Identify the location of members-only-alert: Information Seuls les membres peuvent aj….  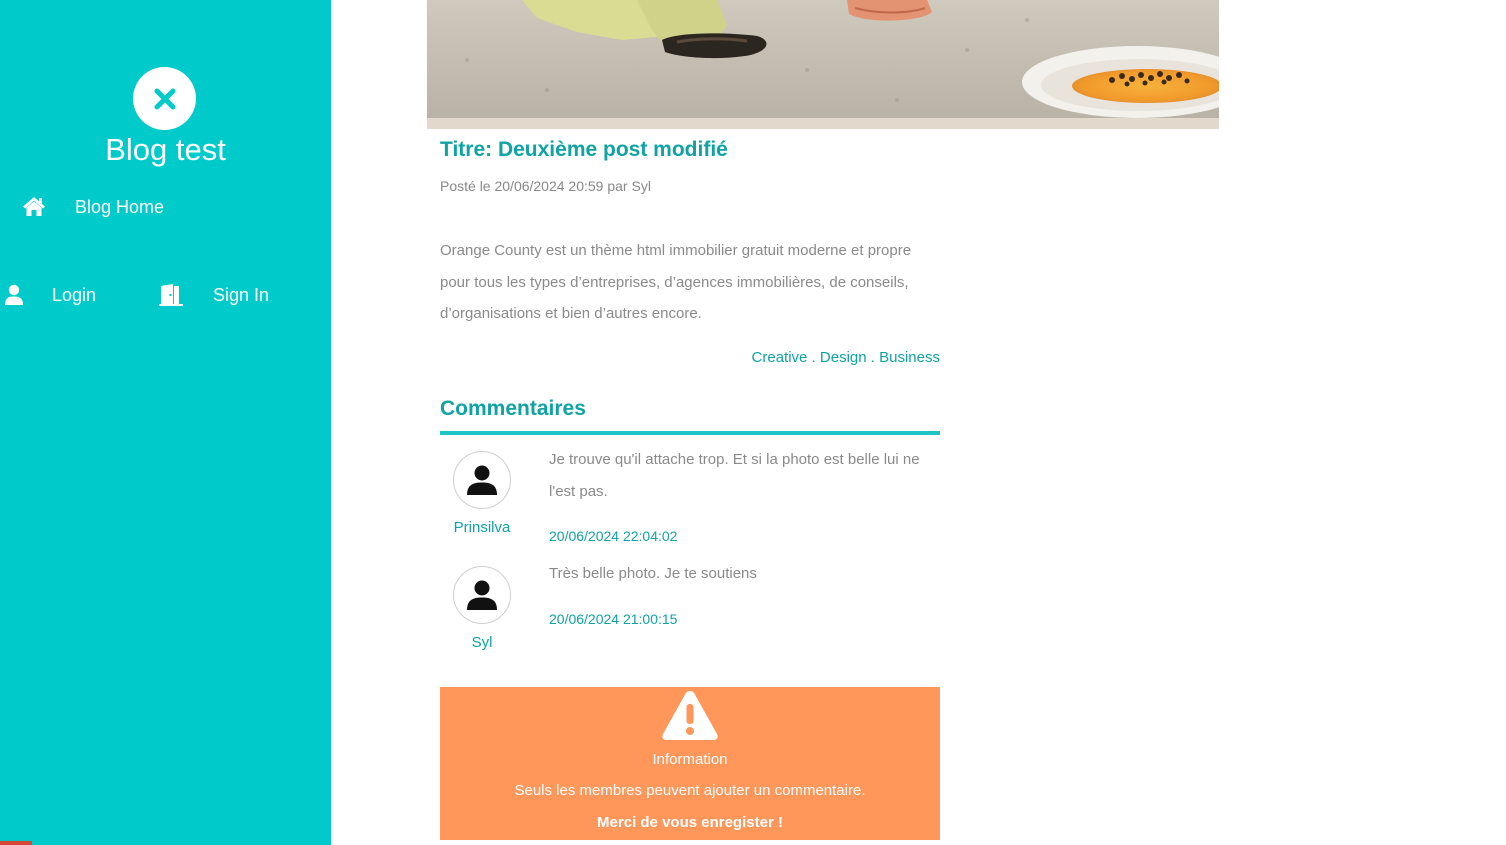
(690, 763).